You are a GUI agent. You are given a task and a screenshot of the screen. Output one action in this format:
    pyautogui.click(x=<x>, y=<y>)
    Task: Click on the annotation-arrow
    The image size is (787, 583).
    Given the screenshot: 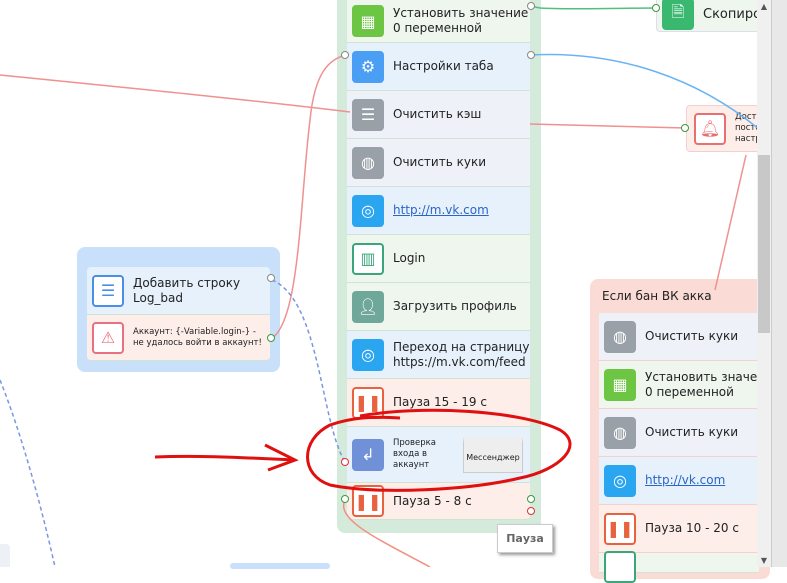 What is the action you would take?
    pyautogui.click(x=226, y=457)
    